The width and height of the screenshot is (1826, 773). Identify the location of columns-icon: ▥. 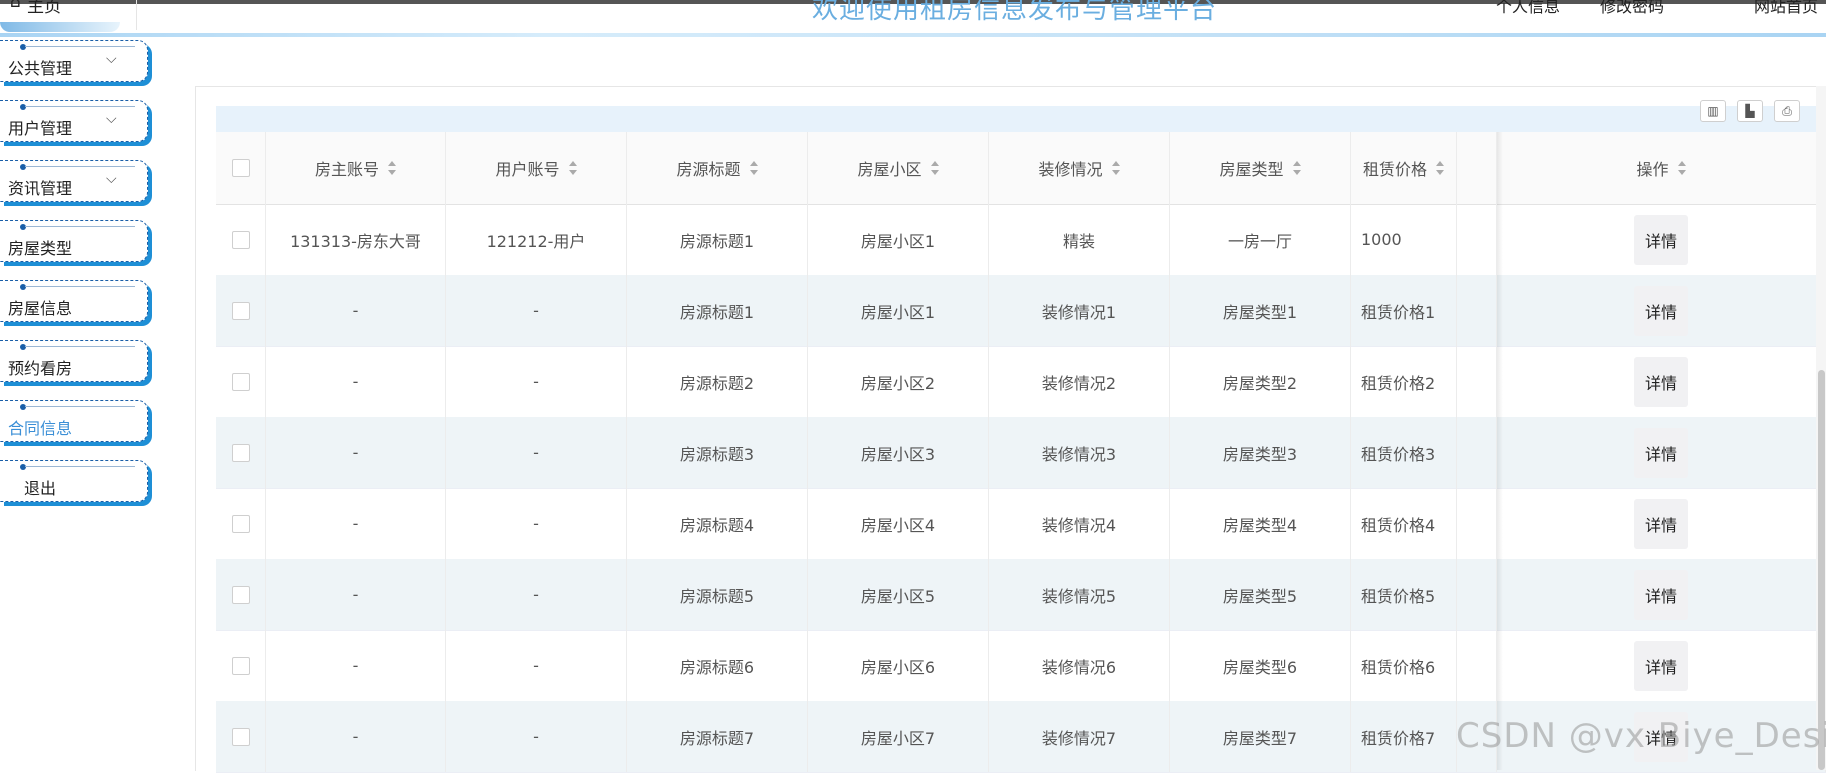
(1713, 111).